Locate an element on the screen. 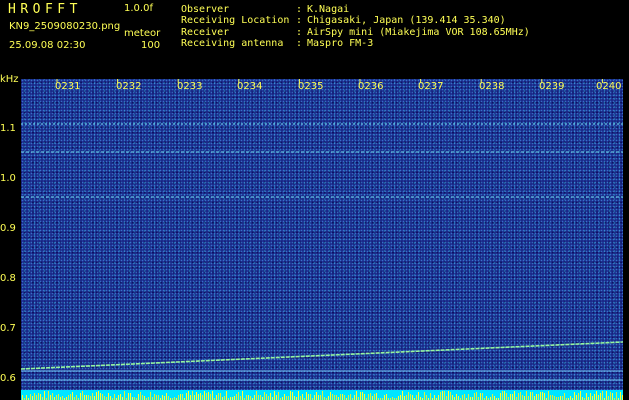  x-tick-0238: 0238 is located at coordinates (492, 86).